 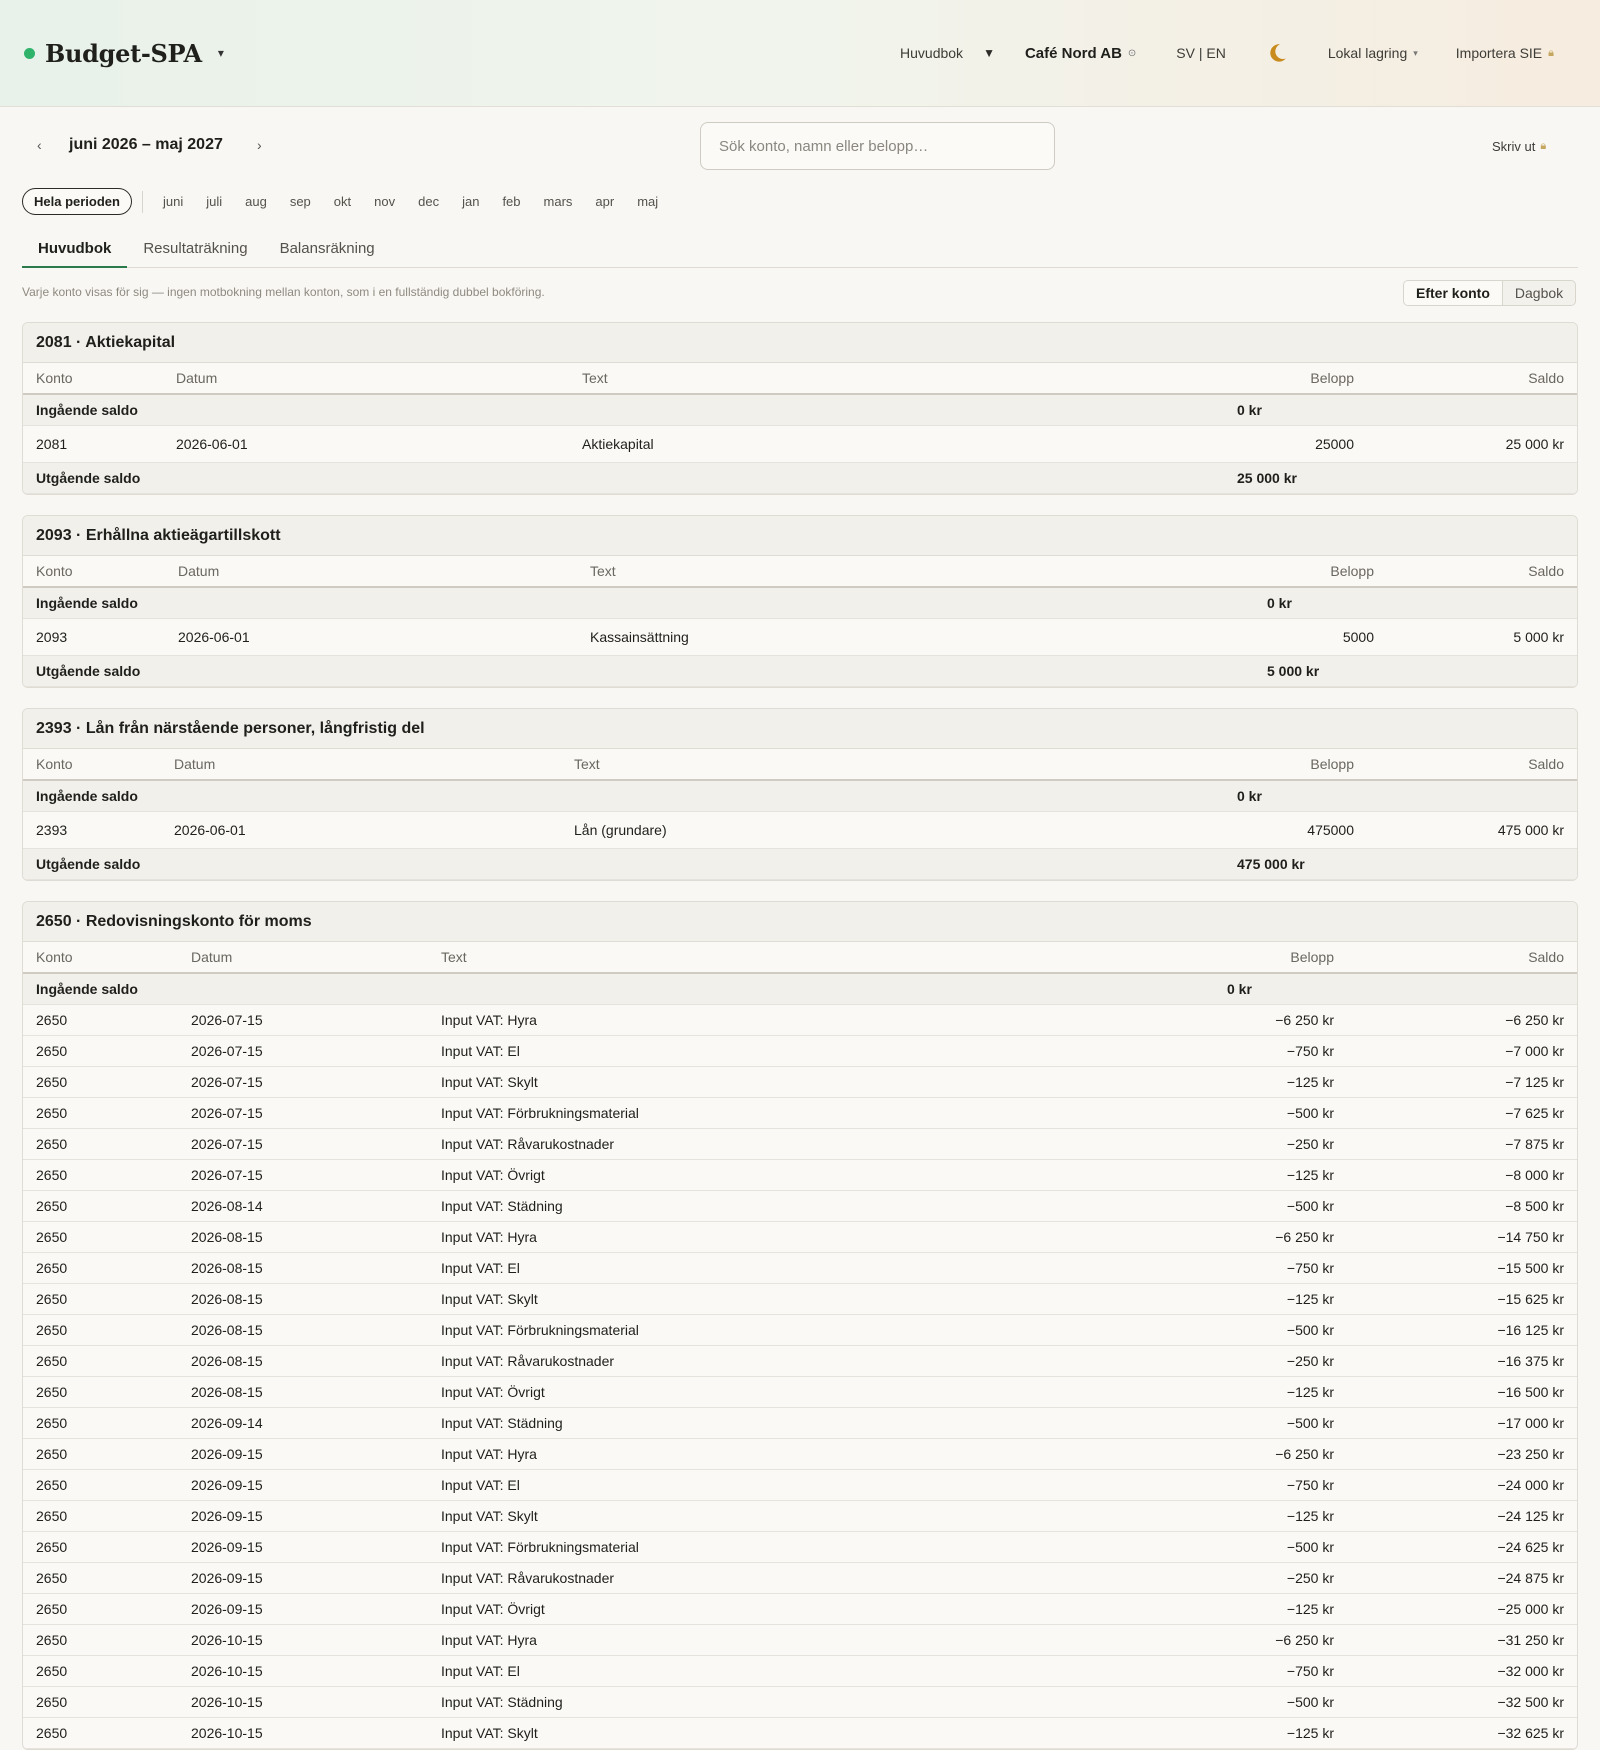 I want to click on cell-saldo: 5 000 kr, so click(x=1482, y=637).